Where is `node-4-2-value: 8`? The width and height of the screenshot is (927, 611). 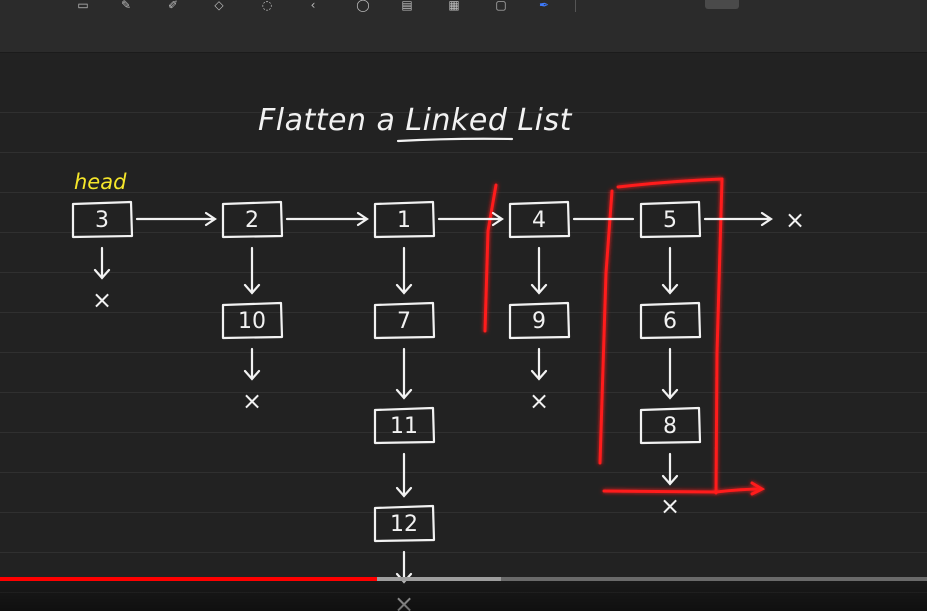 node-4-2-value: 8 is located at coordinates (670, 426).